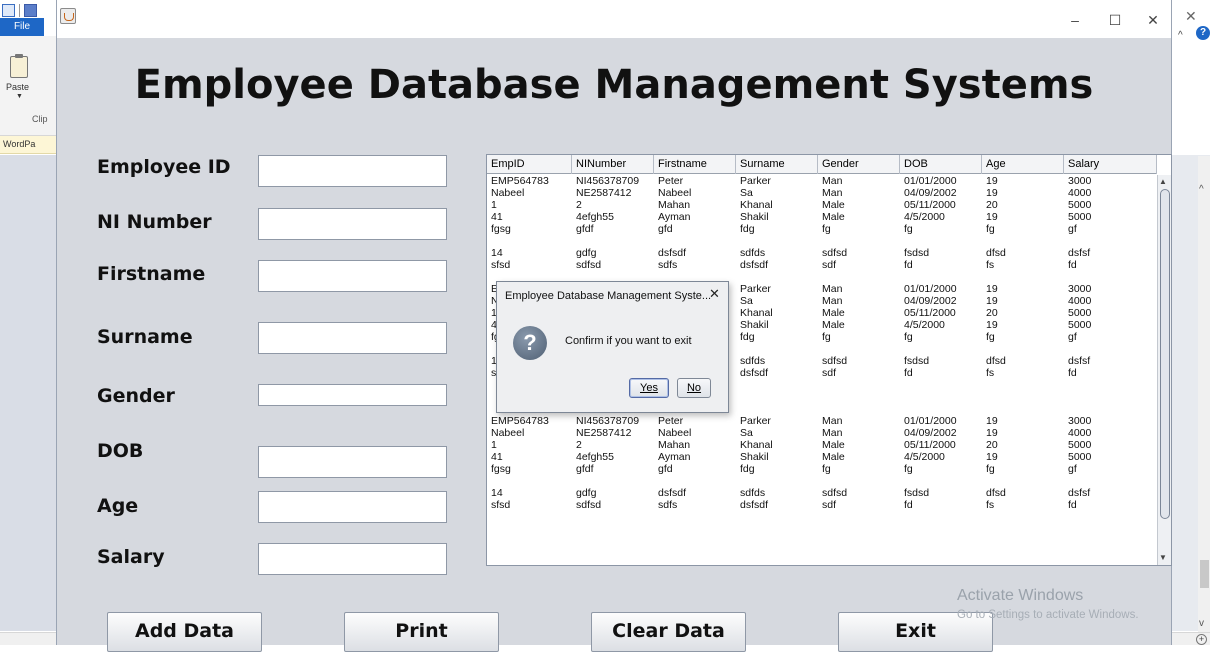 The image size is (1210, 652). Describe the element at coordinates (520, 181) in the screenshot. I see `table-cell: EMP564783` at that location.